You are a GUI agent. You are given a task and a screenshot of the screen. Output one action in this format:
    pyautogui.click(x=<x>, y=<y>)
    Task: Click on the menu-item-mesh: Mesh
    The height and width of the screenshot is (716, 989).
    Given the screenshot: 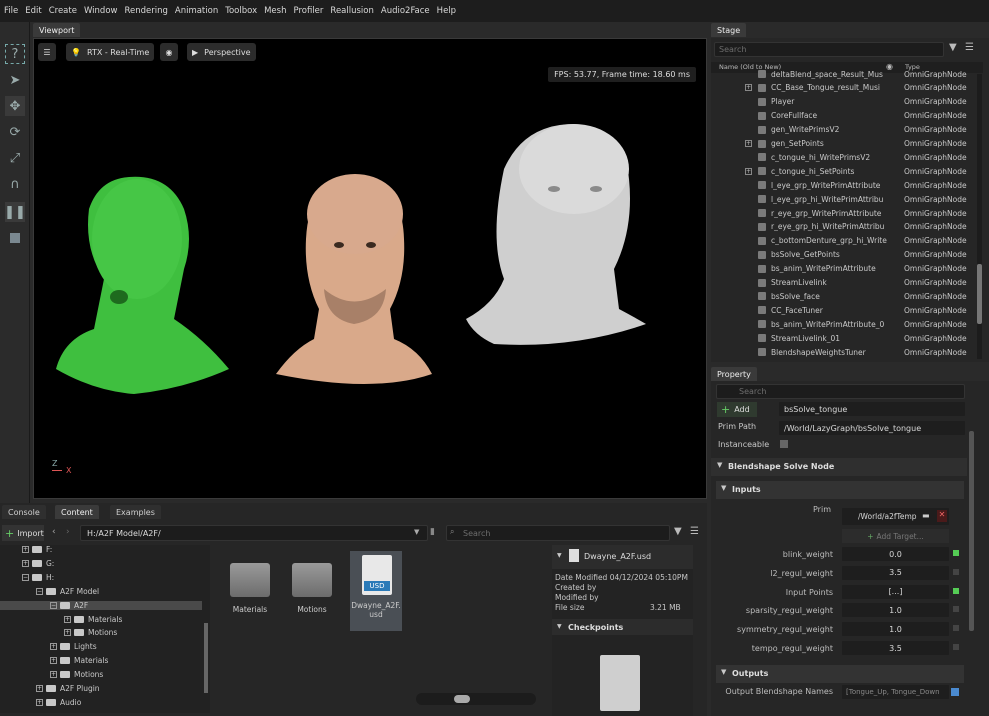 What is the action you would take?
    pyautogui.click(x=275, y=11)
    